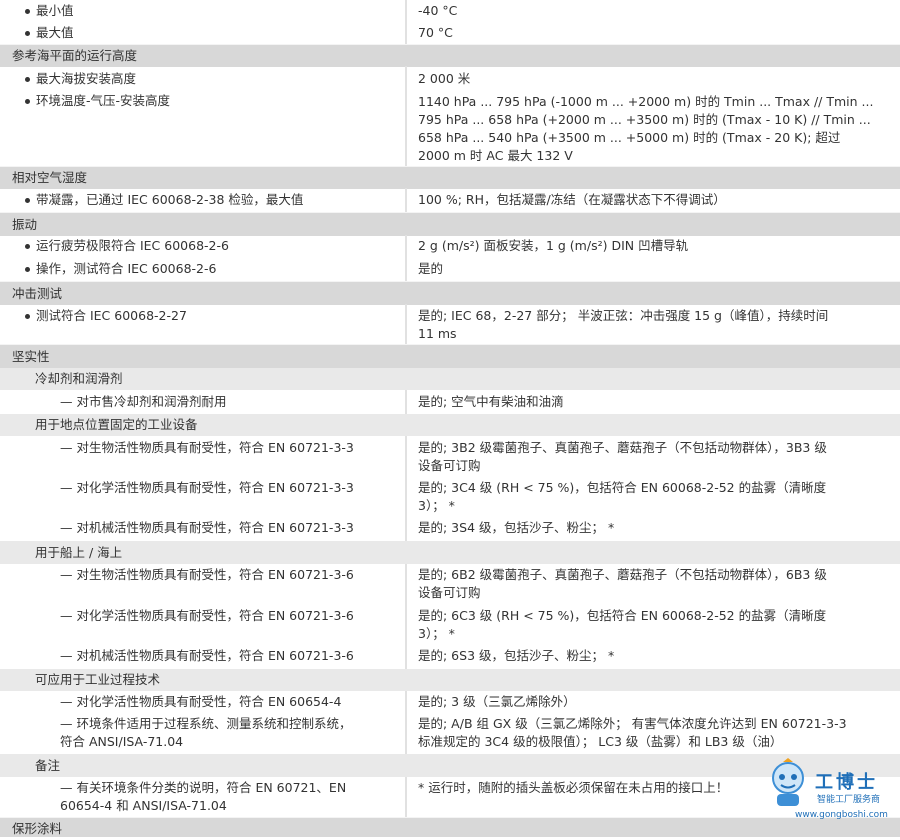 The width and height of the screenshot is (900, 840). Describe the element at coordinates (49, 10) in the screenshot. I see `min-label: 最小值` at that location.